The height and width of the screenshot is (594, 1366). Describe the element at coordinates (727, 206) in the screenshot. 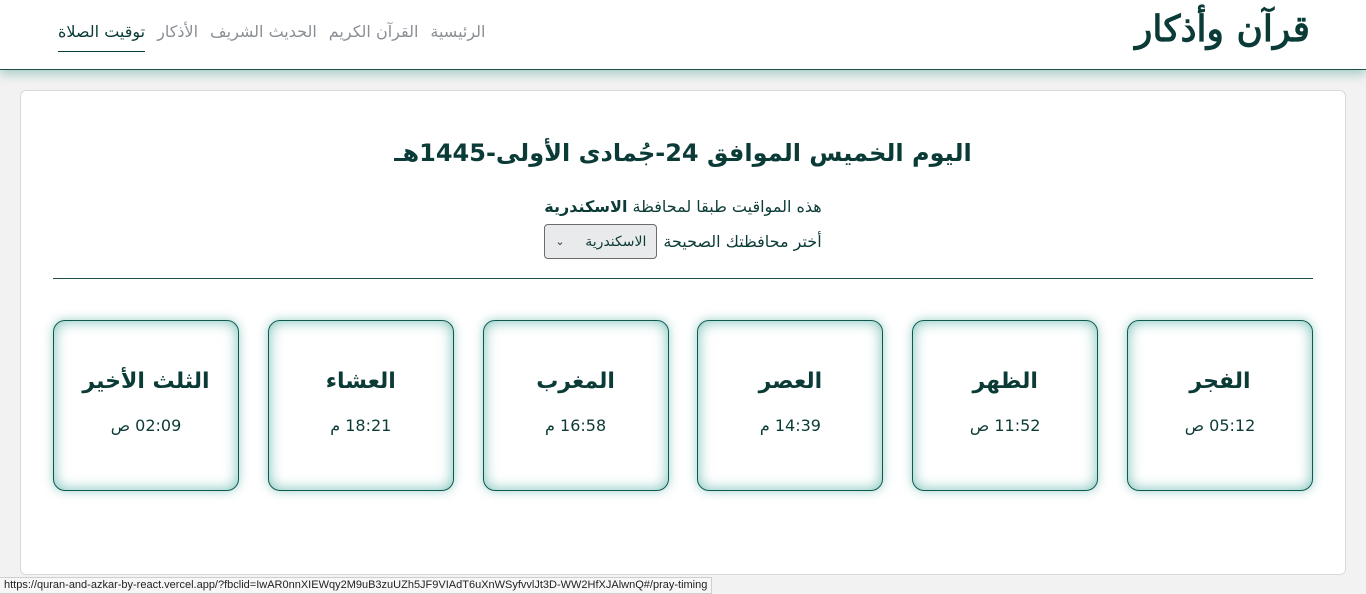

I see `governorate-prefix: هذه المواقيت طبقا لمحافظة` at that location.